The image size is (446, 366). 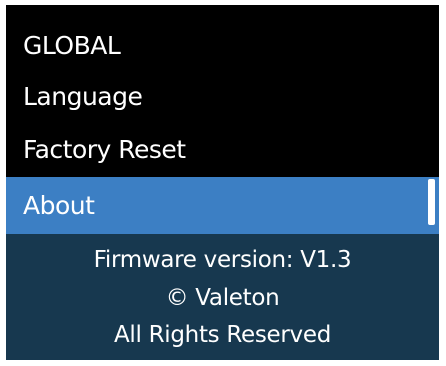 I want to click on scrollbar, so click(x=431, y=202).